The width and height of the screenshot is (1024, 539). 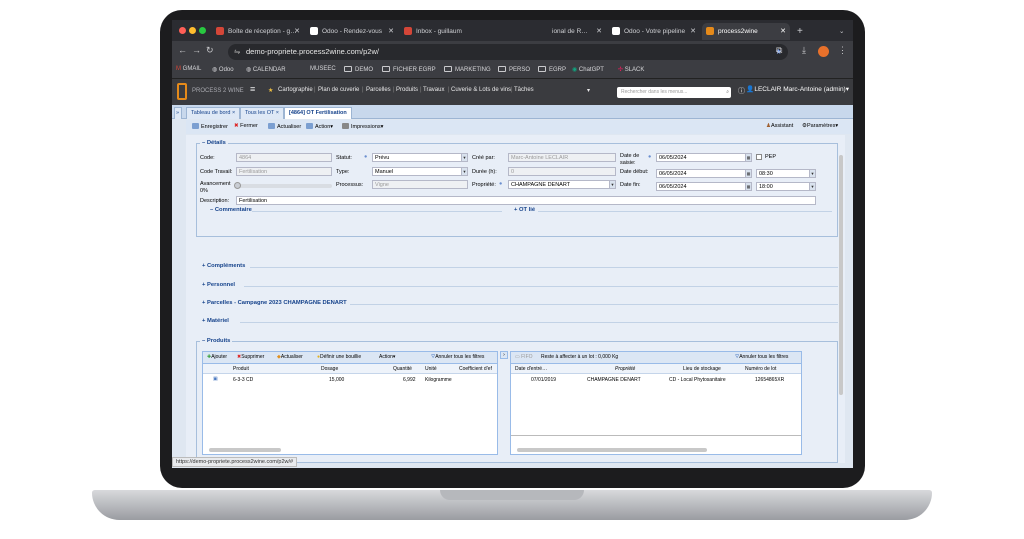 I want to click on bookmark-odoo: ◍ Odoo, so click(x=223, y=69).